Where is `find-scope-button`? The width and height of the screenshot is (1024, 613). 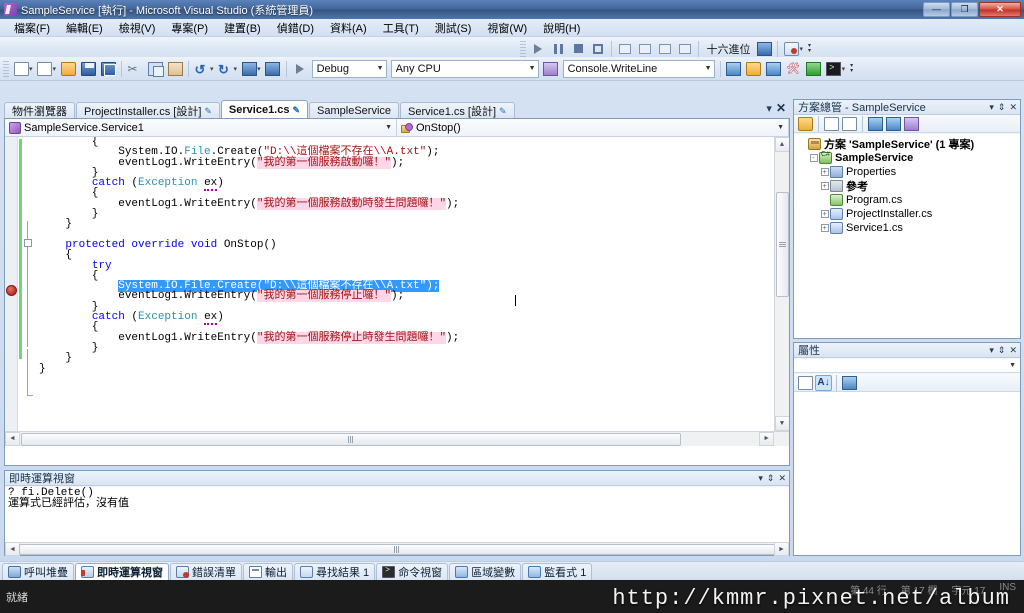
find-scope-button is located at coordinates (551, 68).